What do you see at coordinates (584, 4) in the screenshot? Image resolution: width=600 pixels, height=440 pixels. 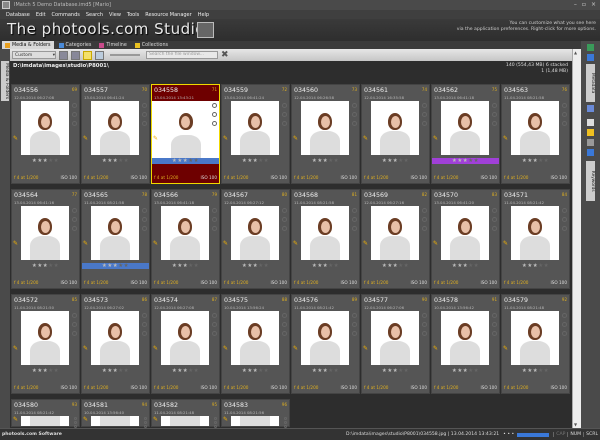 I see `maximize-button: ▫` at bounding box center [584, 4].